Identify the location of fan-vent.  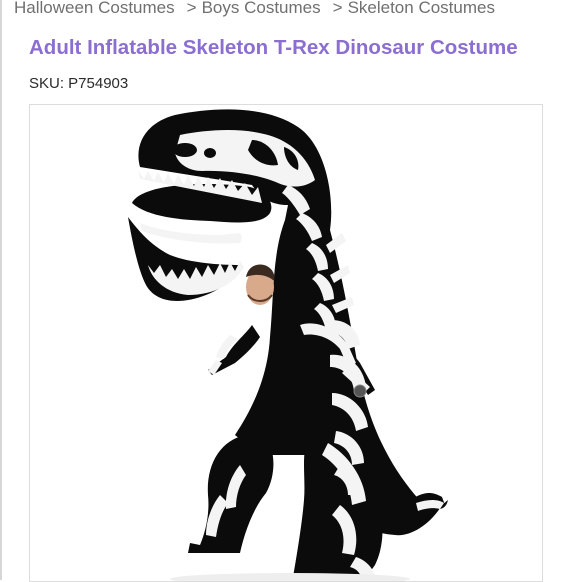
(360, 391).